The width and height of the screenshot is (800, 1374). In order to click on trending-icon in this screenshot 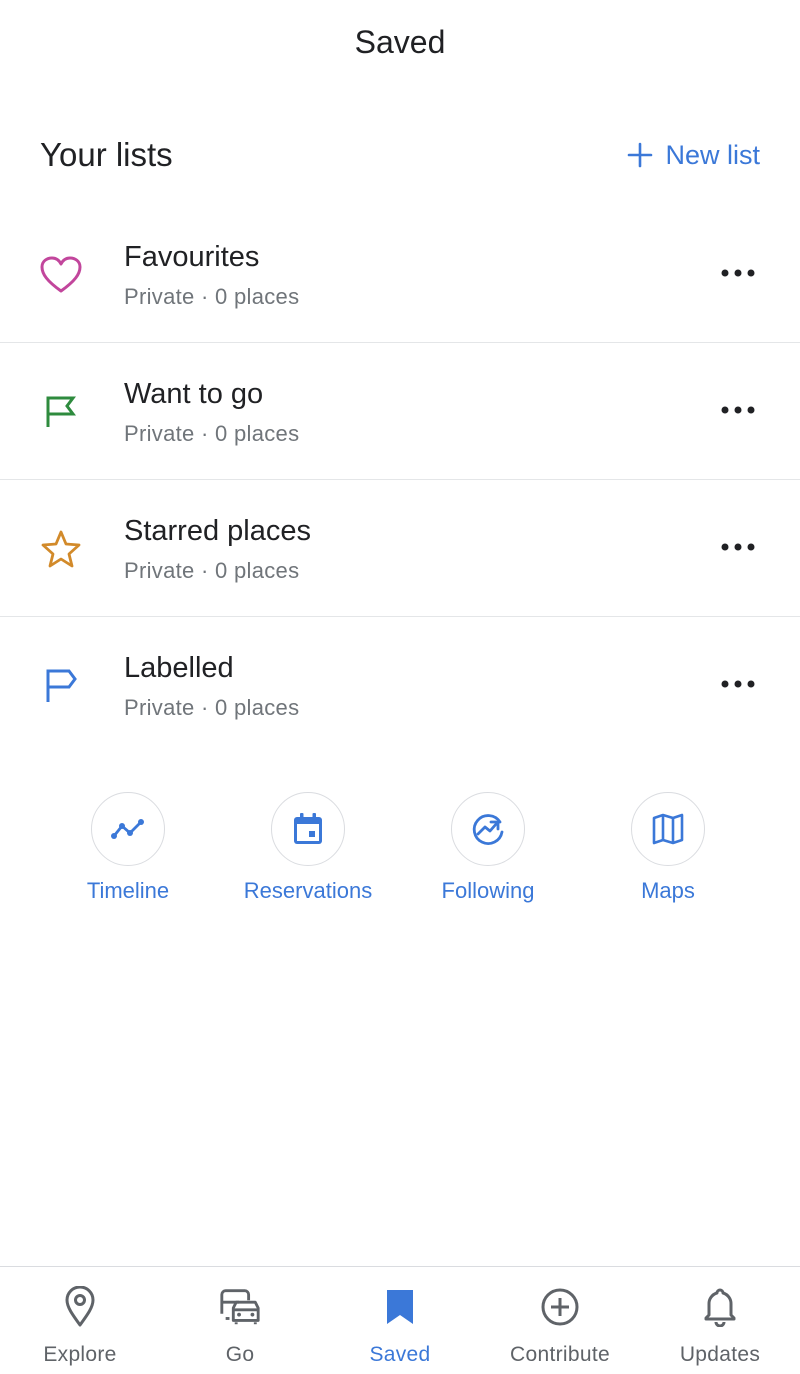, I will do `click(488, 829)`.